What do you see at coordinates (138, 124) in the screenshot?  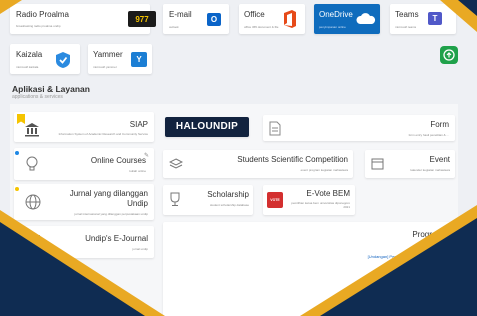 I see `service-title: SIAP` at bounding box center [138, 124].